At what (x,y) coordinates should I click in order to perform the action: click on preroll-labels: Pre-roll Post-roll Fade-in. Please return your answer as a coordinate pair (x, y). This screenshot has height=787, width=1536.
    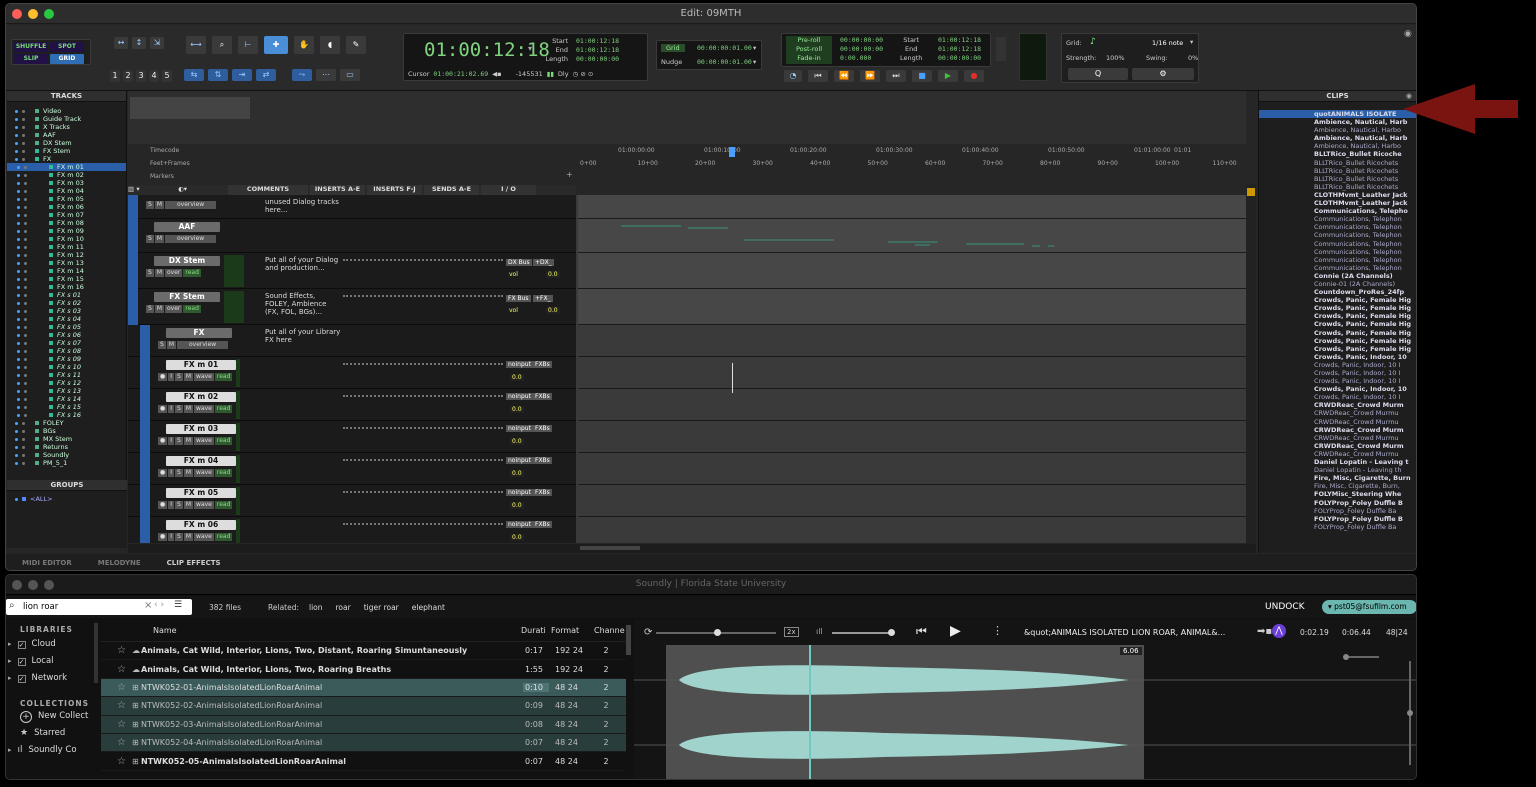
    Looking at the image, I should click on (809, 50).